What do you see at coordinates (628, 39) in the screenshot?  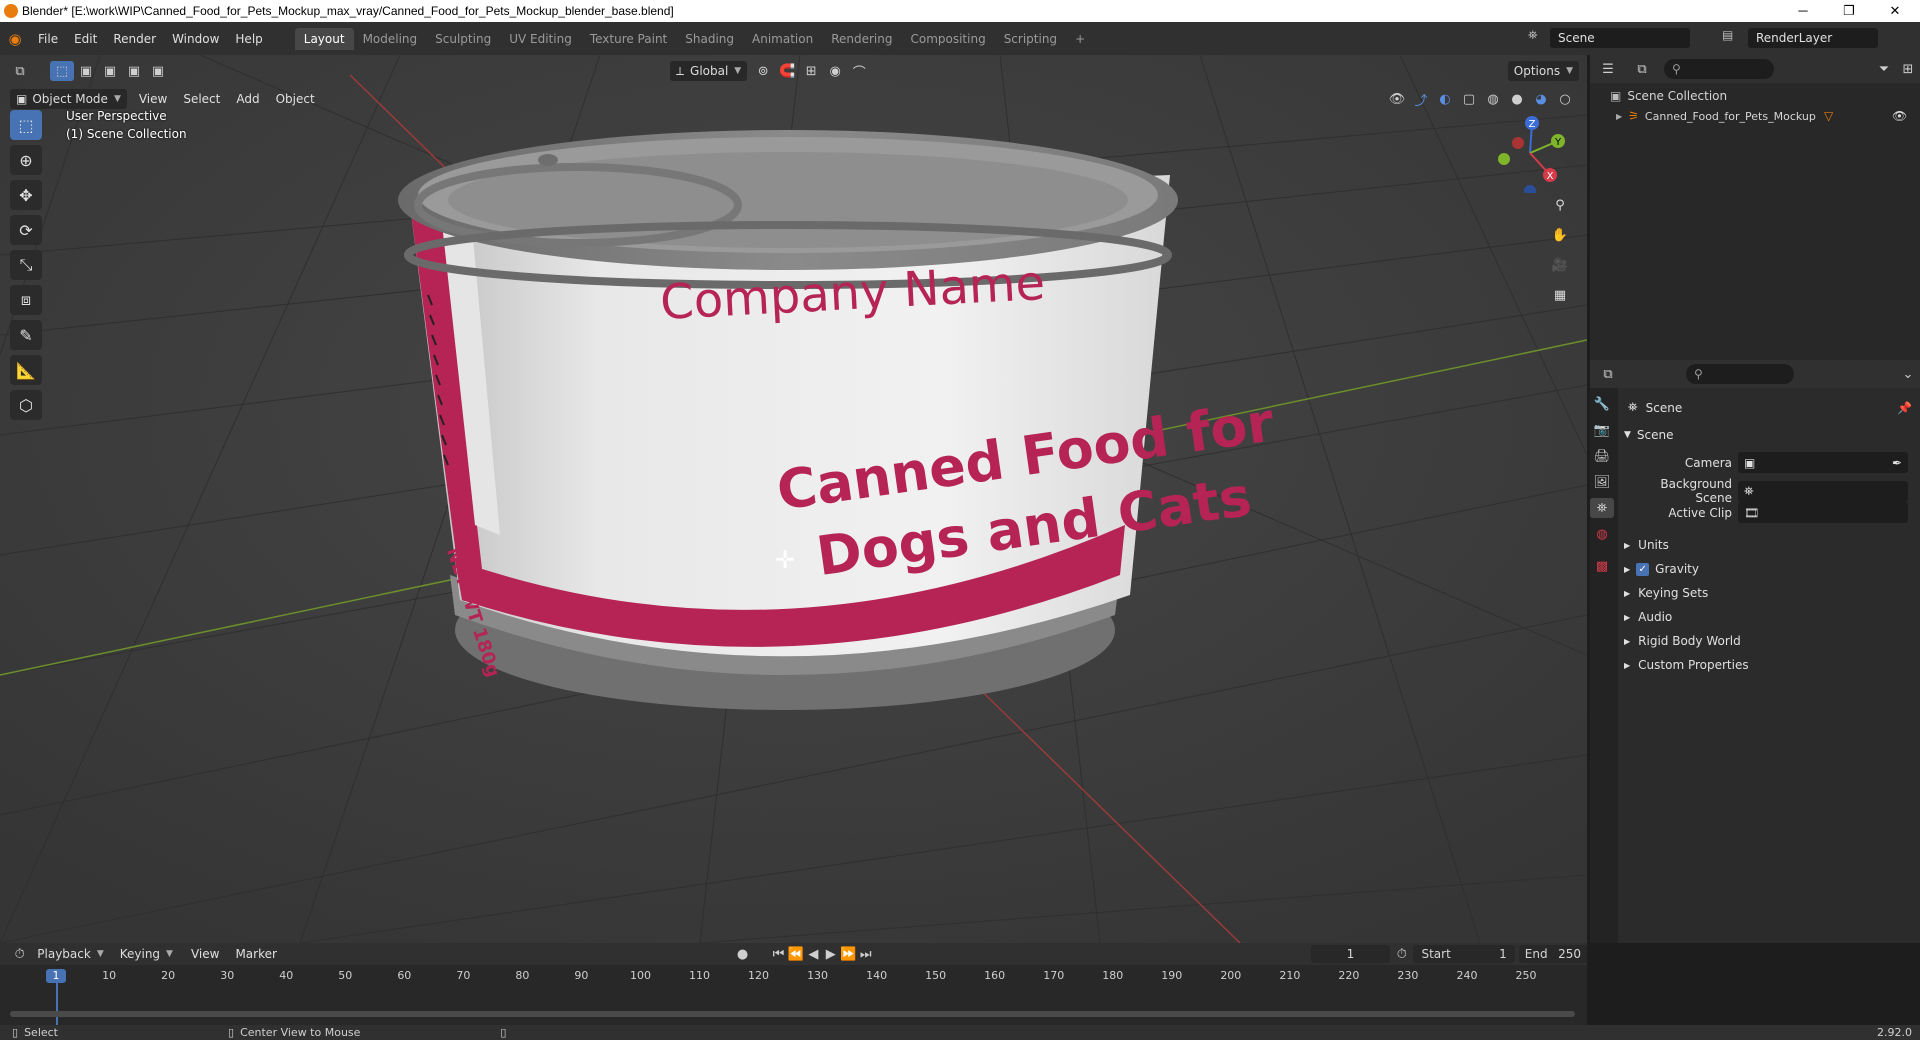 I see `tab-texture-paint: Texture Paint` at bounding box center [628, 39].